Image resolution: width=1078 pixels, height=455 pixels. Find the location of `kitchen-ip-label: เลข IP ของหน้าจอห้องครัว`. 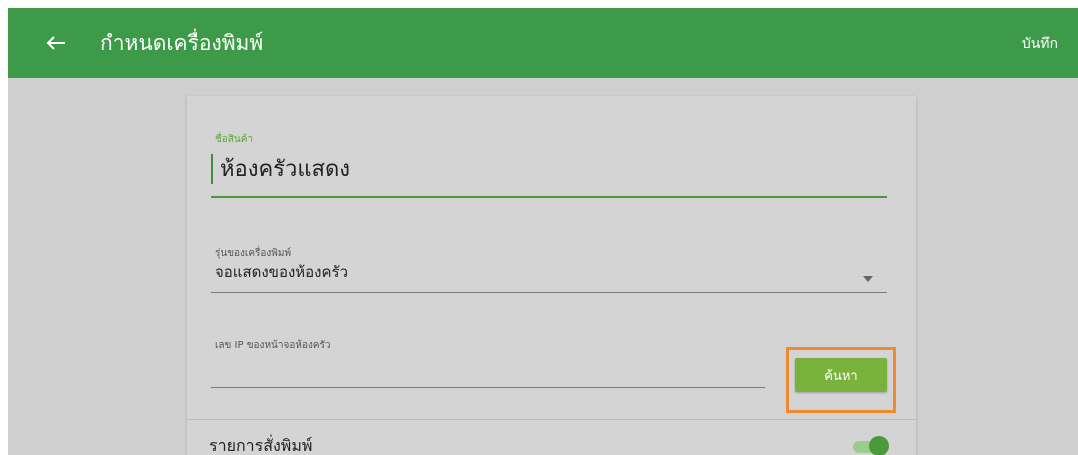

kitchen-ip-label: เลข IP ของหน้าจอห้องครัว is located at coordinates (273, 345).